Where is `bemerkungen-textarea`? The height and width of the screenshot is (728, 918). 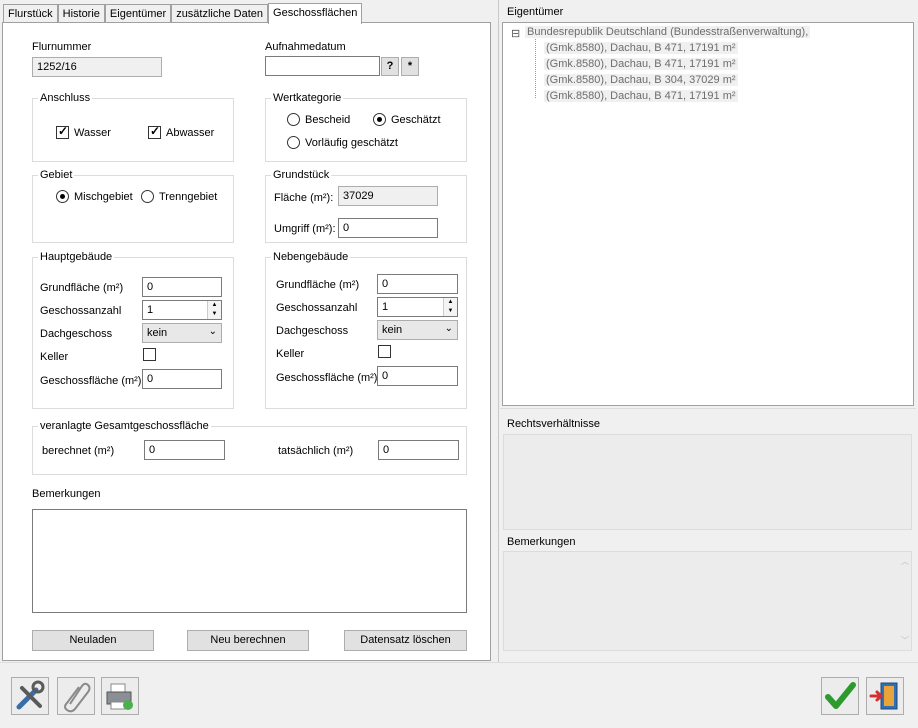
bemerkungen-textarea is located at coordinates (249, 561).